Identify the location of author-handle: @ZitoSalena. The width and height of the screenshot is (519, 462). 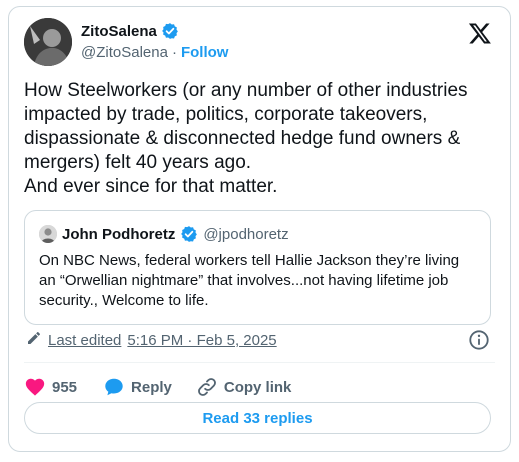
(124, 52).